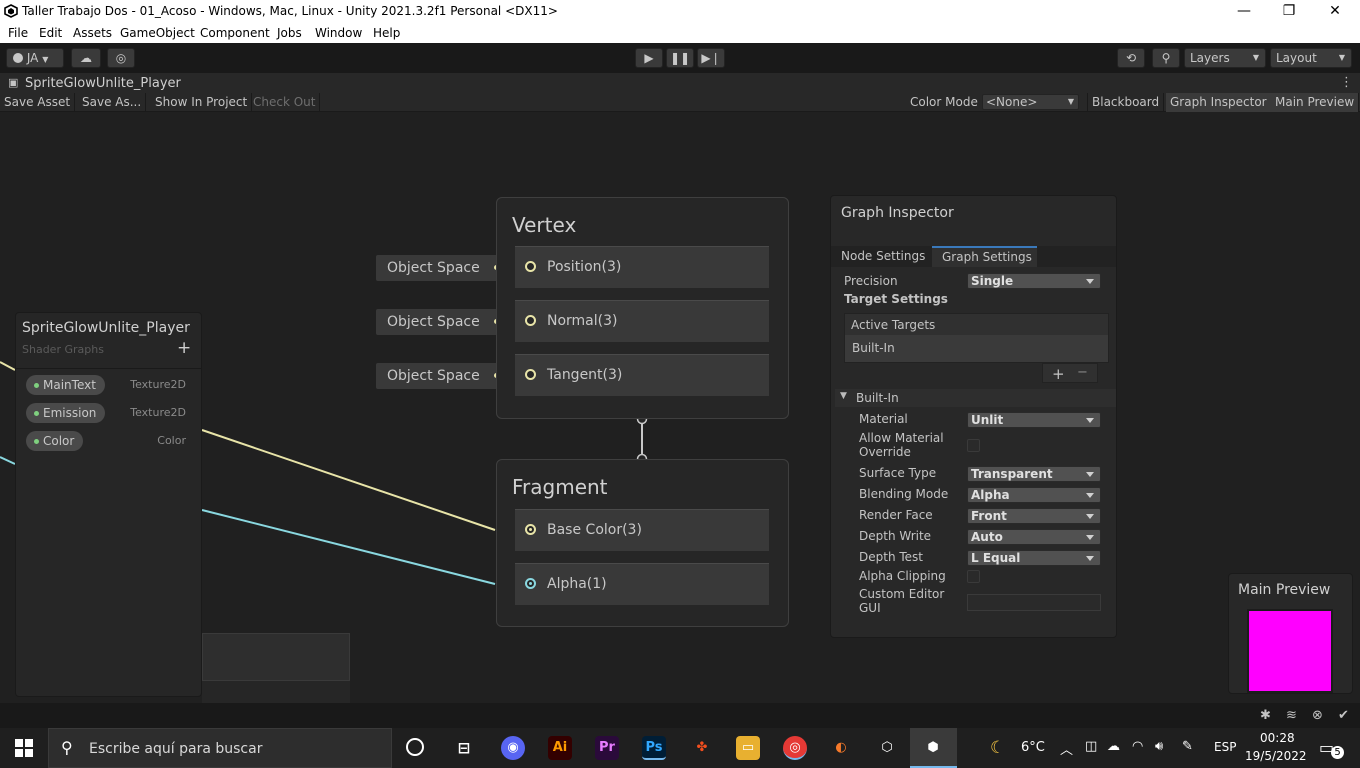 The image size is (1360, 768). I want to click on remove-target-button: −, so click(1082, 372).